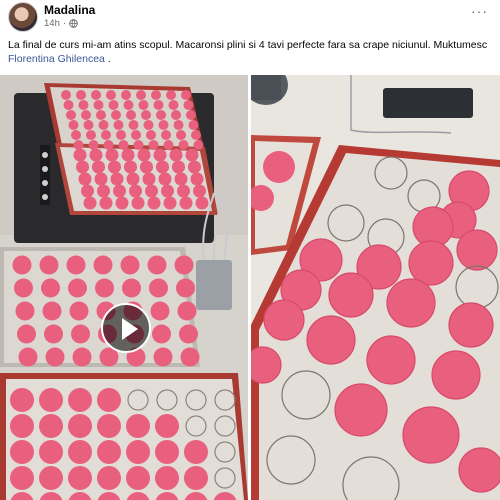  Describe the element at coordinates (130, 329) in the screenshot. I see `play-icon` at that location.